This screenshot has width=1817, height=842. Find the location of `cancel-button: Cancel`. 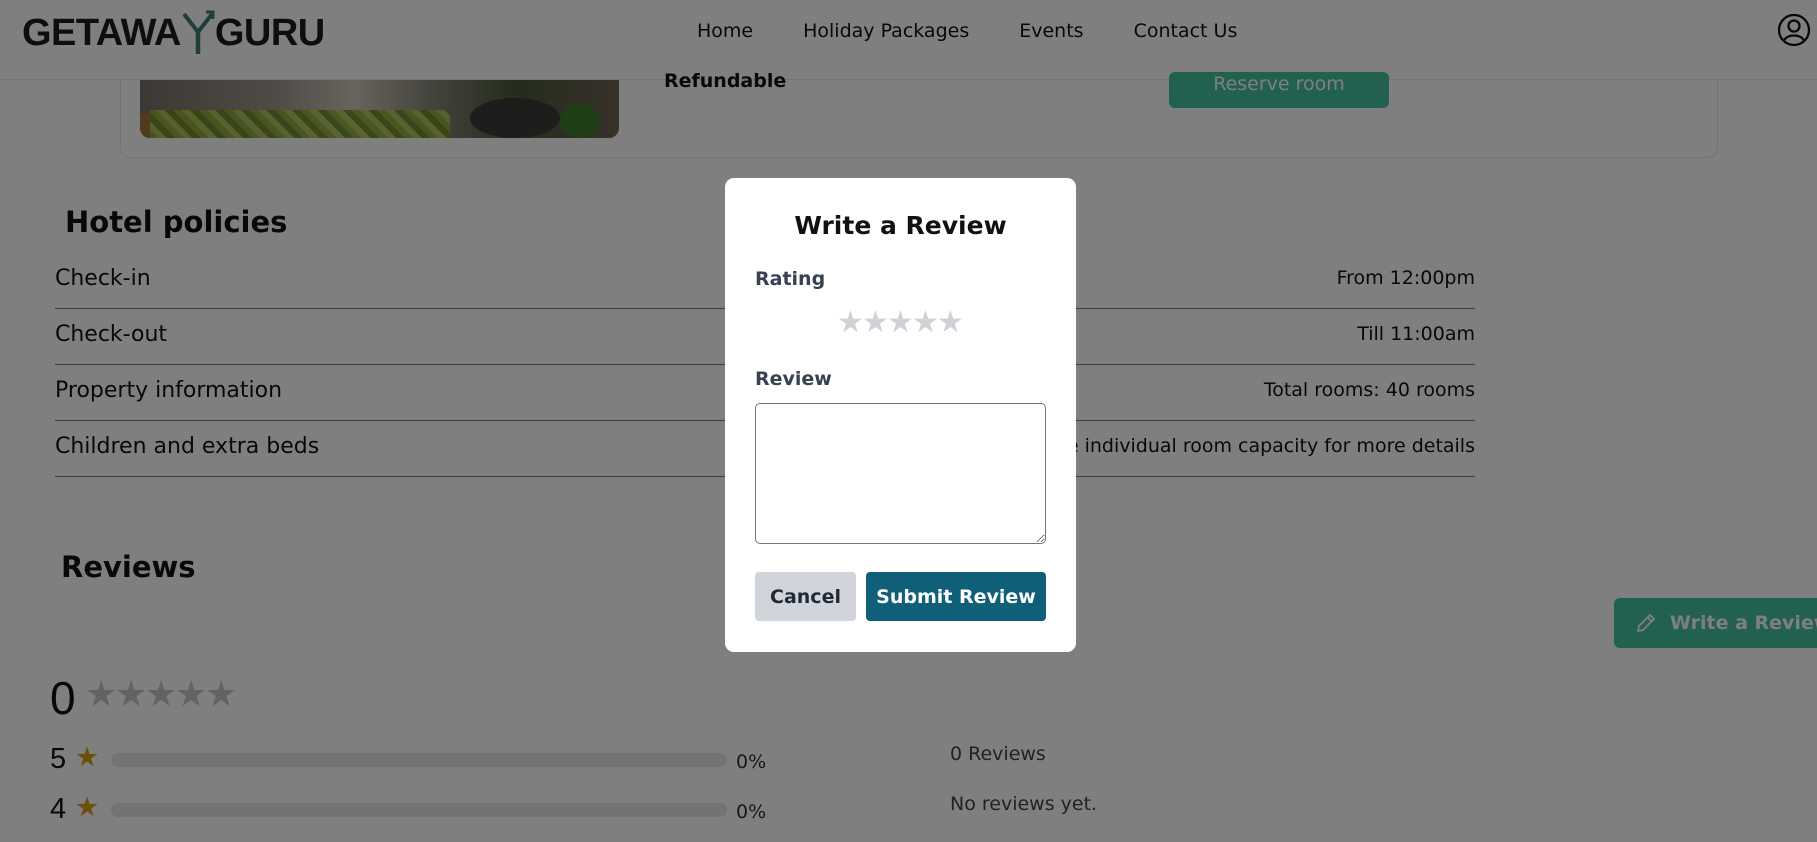

cancel-button: Cancel is located at coordinates (805, 596).